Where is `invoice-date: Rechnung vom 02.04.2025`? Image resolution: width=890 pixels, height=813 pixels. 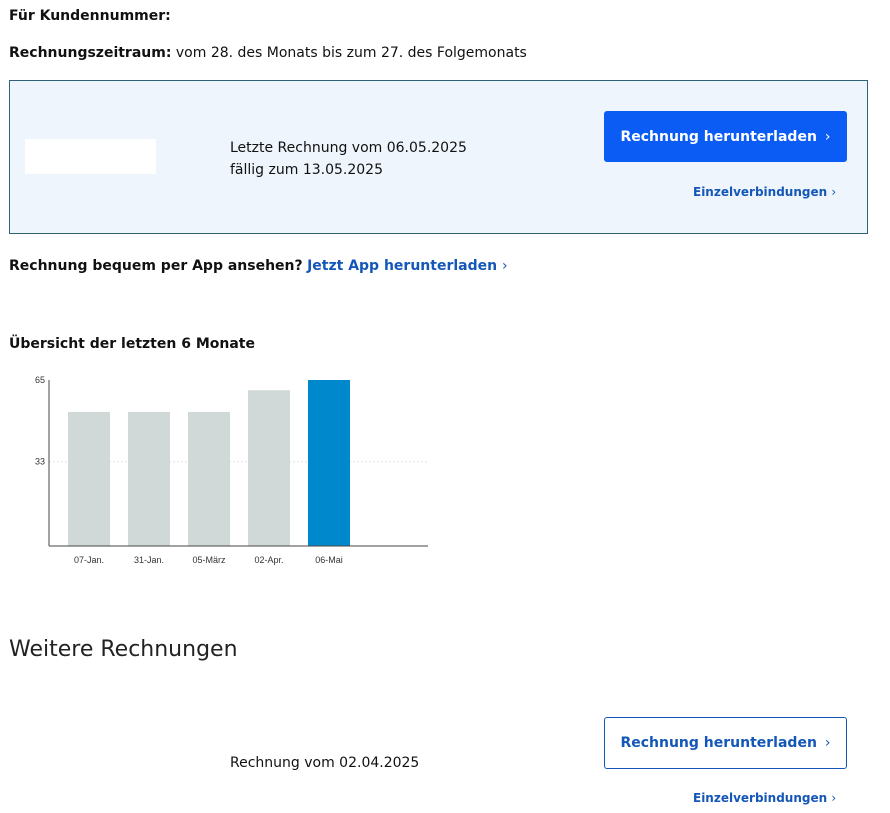
invoice-date: Rechnung vom 02.04.2025 is located at coordinates (325, 763).